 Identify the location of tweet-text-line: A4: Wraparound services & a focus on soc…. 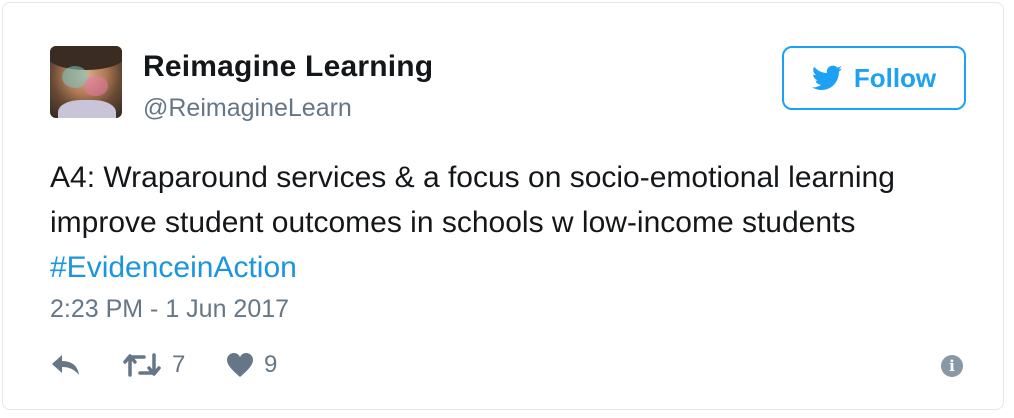
(472, 177).